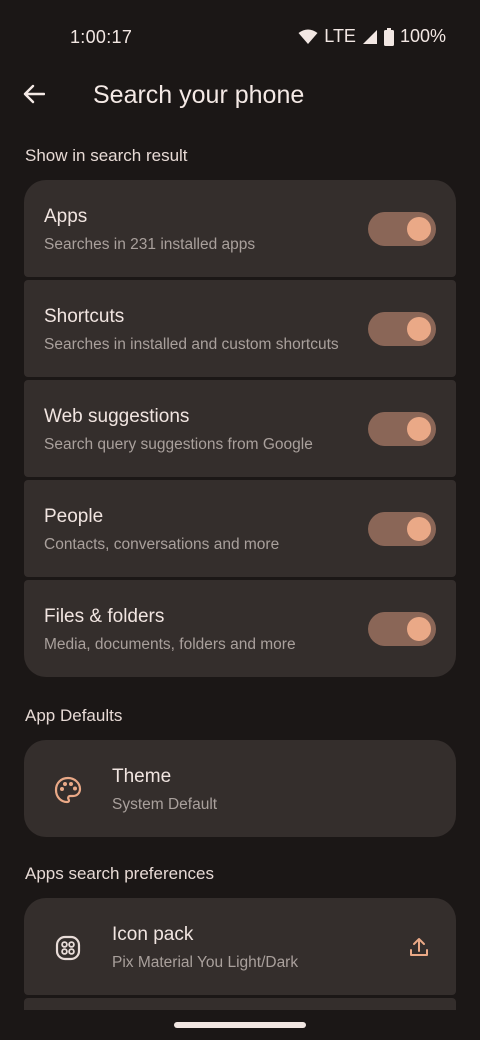  What do you see at coordinates (68, 790) in the screenshot?
I see `palette-icon` at bounding box center [68, 790].